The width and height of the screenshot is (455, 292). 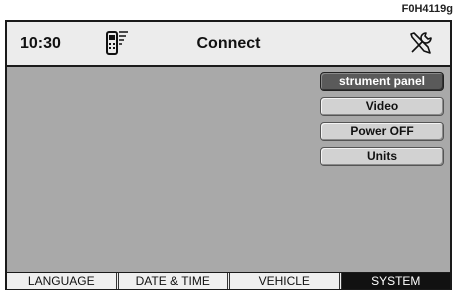 What do you see at coordinates (421, 43) in the screenshot?
I see `wrench-screwdriver-icon` at bounding box center [421, 43].